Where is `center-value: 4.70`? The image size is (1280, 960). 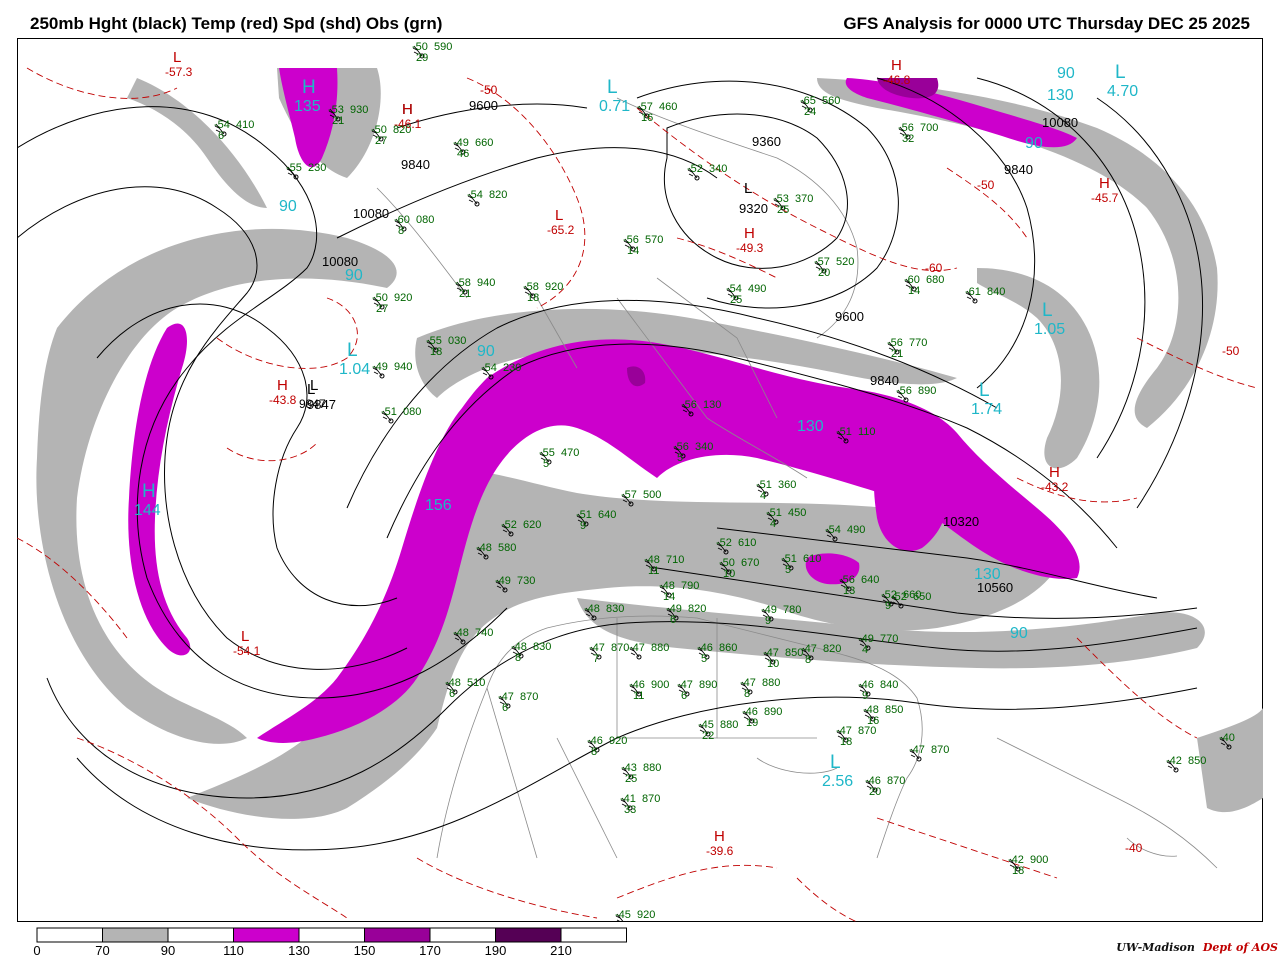
center-value: 4.70 is located at coordinates (1122, 91).